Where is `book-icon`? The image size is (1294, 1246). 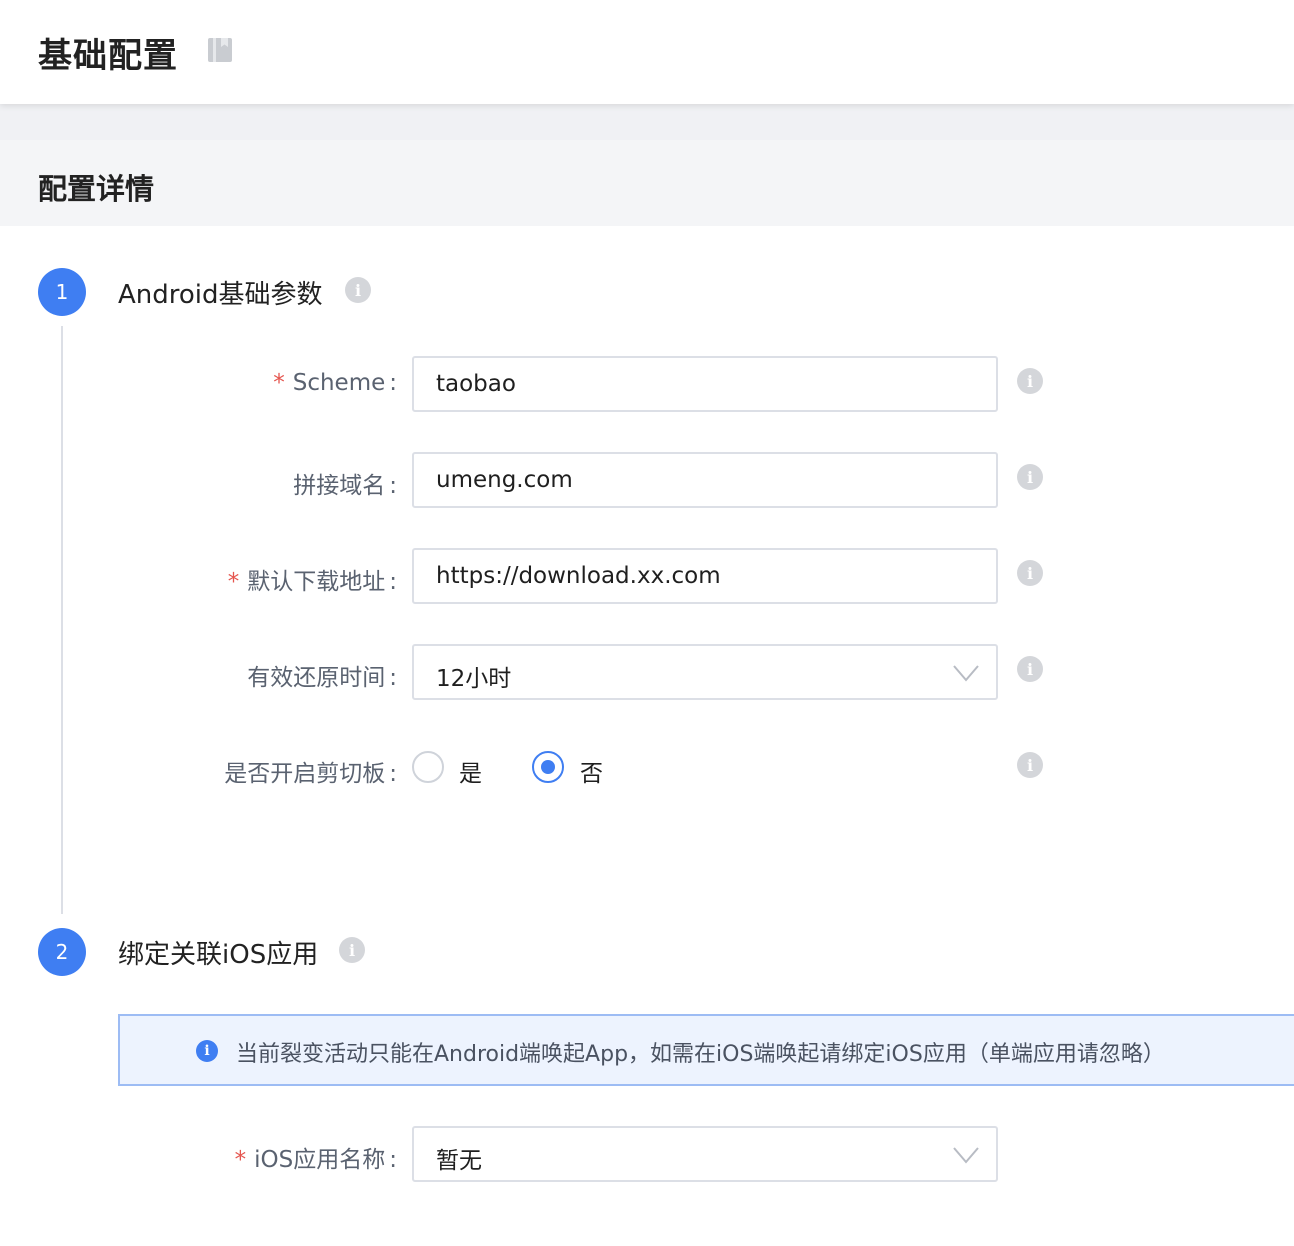
book-icon is located at coordinates (220, 50).